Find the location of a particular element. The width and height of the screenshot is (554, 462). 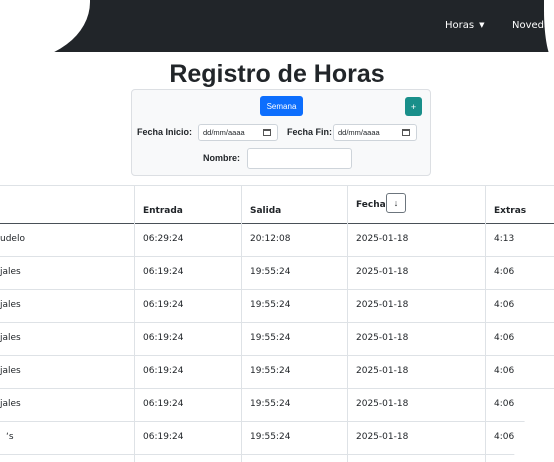

sort-down-icon: ↓ is located at coordinates (396, 203).